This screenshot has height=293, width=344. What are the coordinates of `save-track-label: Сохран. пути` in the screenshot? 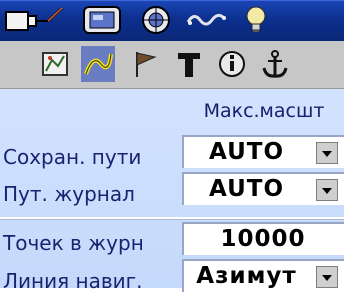 It's located at (72, 157).